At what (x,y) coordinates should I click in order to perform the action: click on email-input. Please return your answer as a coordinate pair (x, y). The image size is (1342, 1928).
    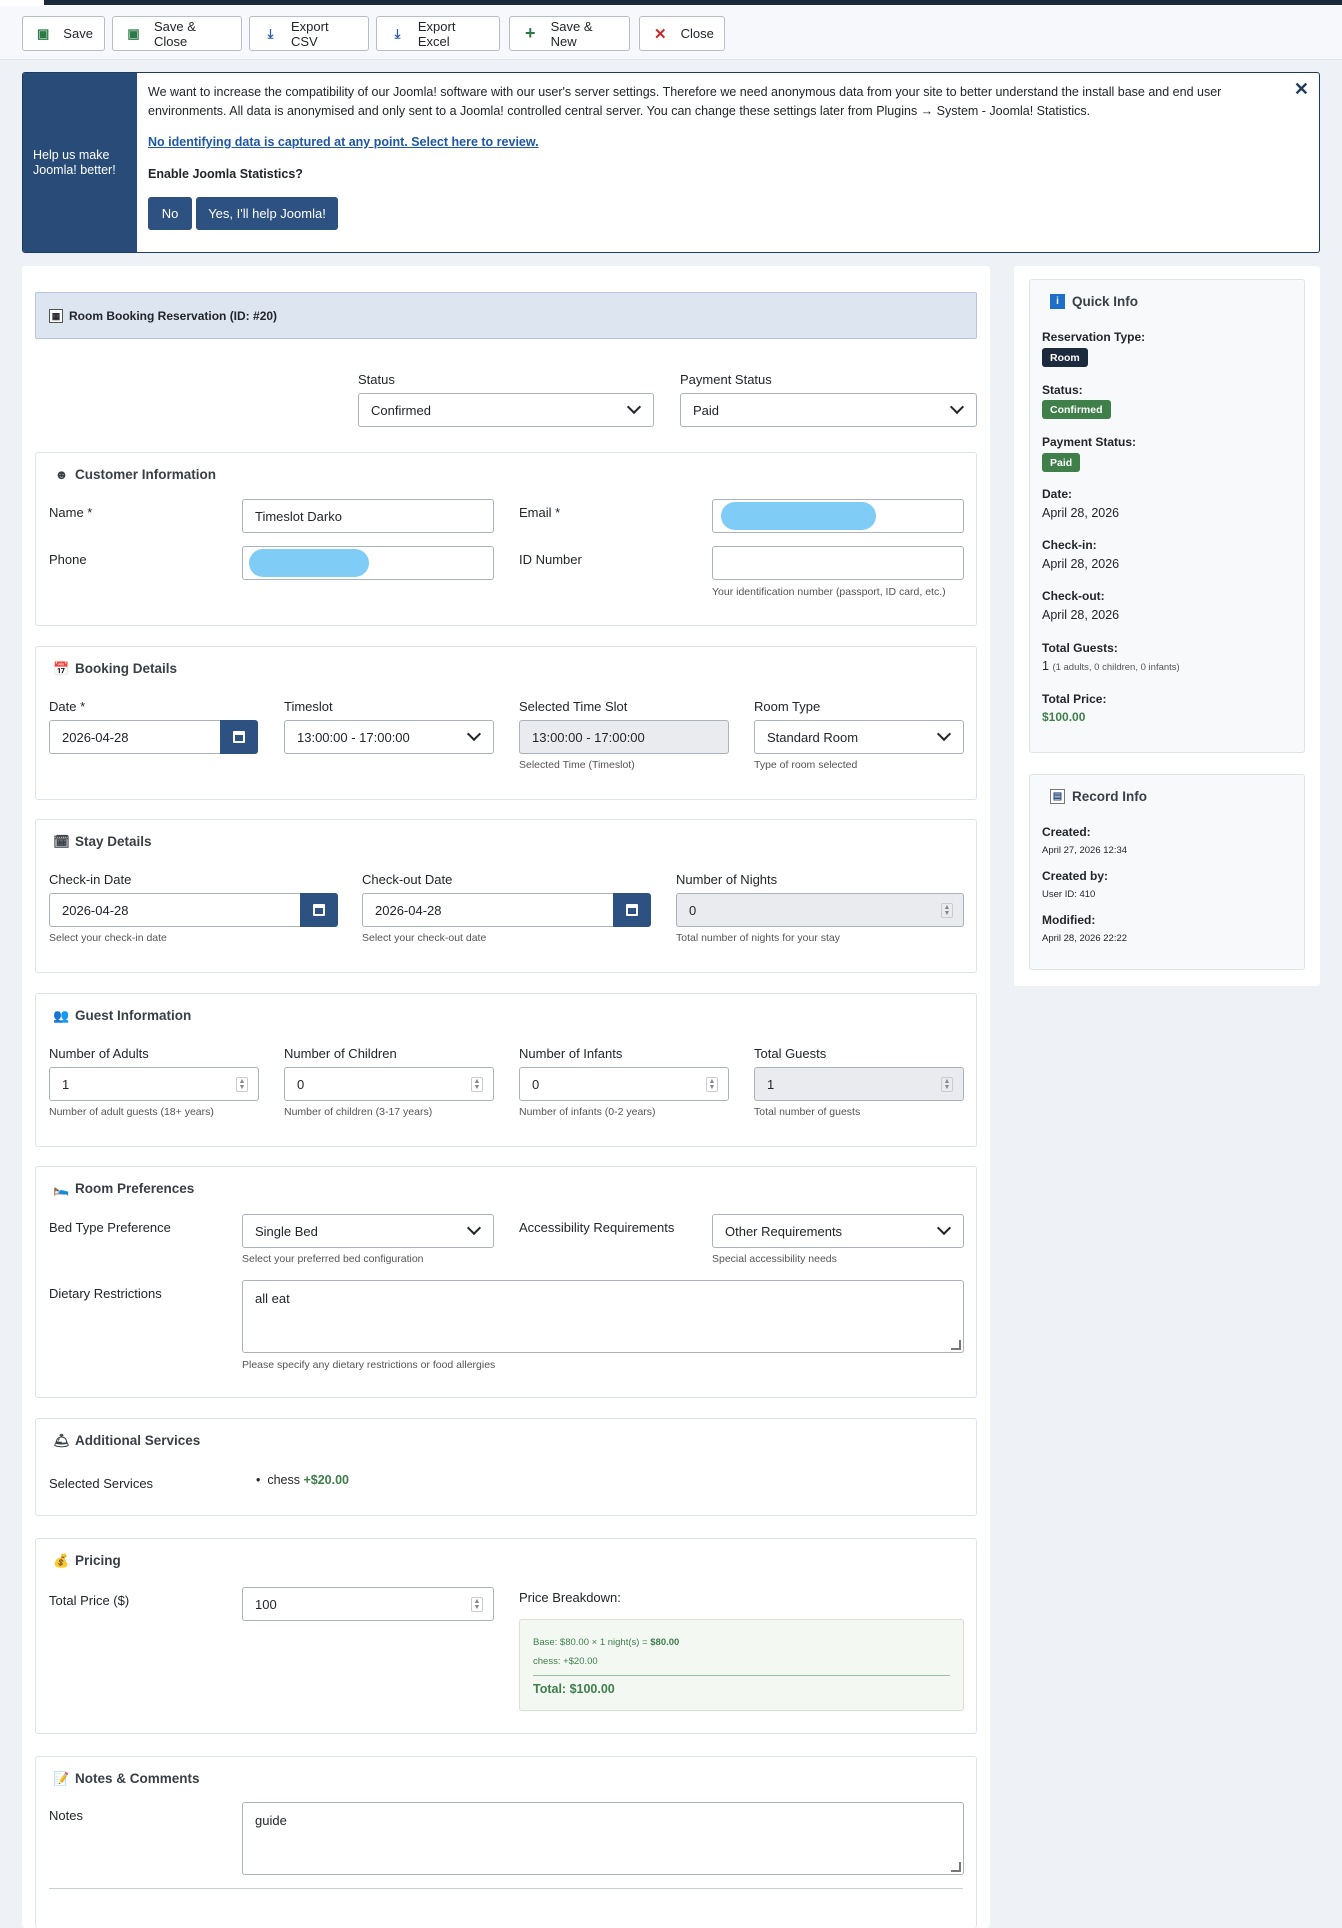
    Looking at the image, I should click on (838, 516).